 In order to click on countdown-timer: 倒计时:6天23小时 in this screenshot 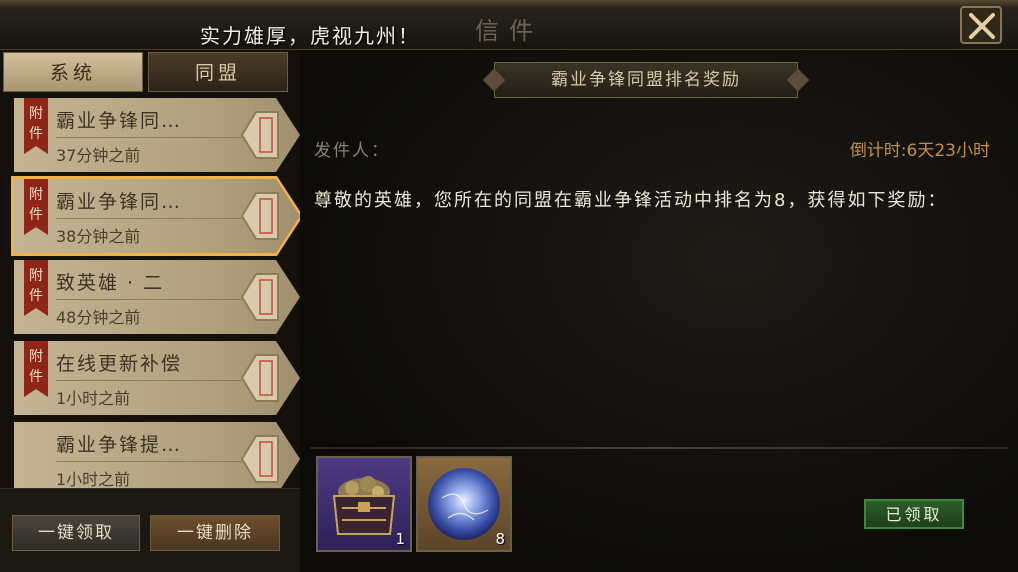, I will do `click(919, 151)`.